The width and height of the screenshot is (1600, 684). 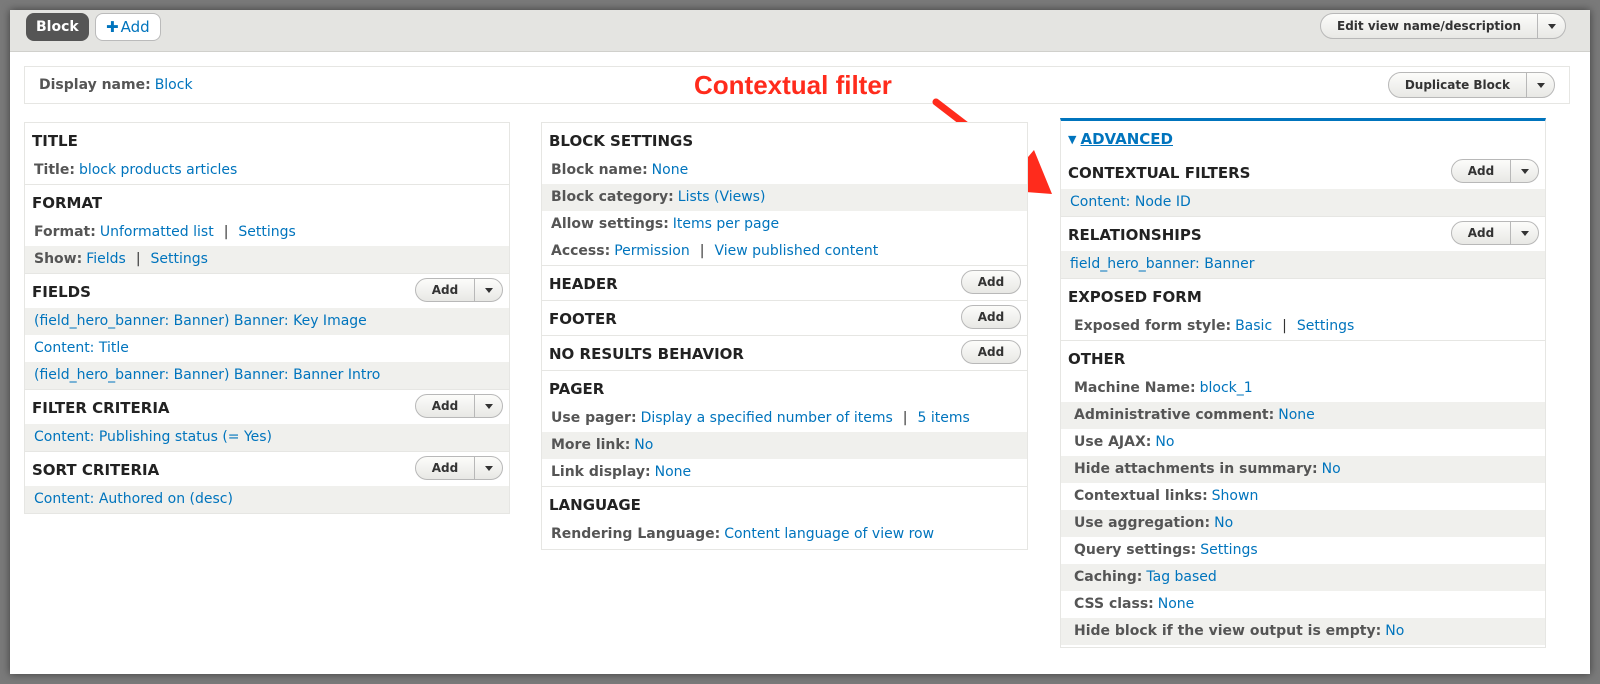 What do you see at coordinates (1181, 577) in the screenshot?
I see `other-value-link: Tag based` at bounding box center [1181, 577].